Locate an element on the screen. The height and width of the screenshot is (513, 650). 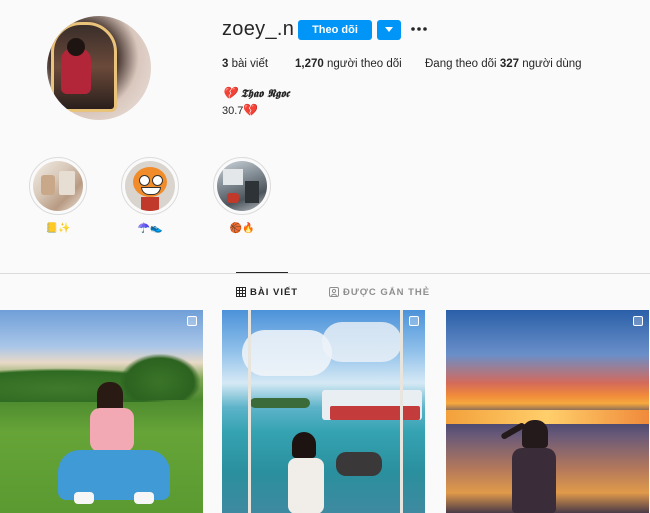
bio-line-text: 30.7 is located at coordinates (233, 111).